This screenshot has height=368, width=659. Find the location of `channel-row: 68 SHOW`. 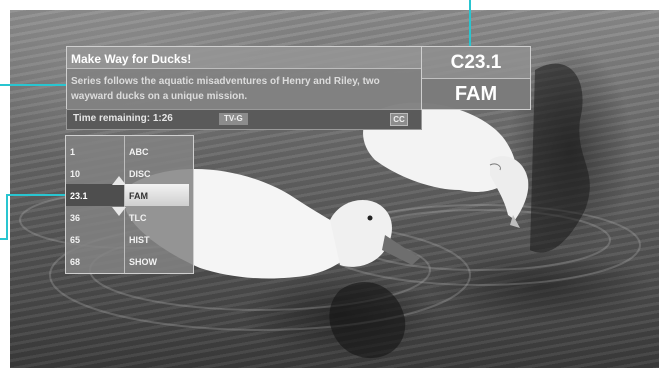

channel-row: 68 SHOW is located at coordinates (129, 261).